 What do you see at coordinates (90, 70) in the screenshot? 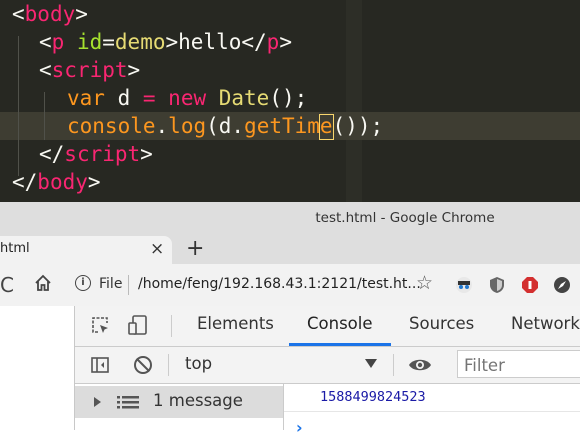
I see `code-line-3: <script>` at bounding box center [90, 70].